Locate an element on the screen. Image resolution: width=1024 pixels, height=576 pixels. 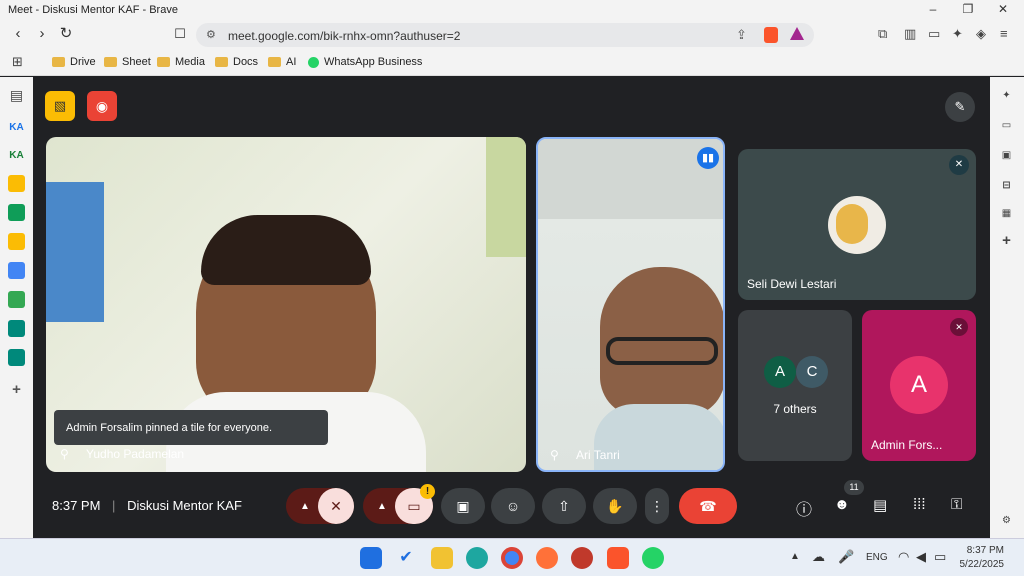
effects-wand-icon: ✎ is located at coordinates (960, 107).